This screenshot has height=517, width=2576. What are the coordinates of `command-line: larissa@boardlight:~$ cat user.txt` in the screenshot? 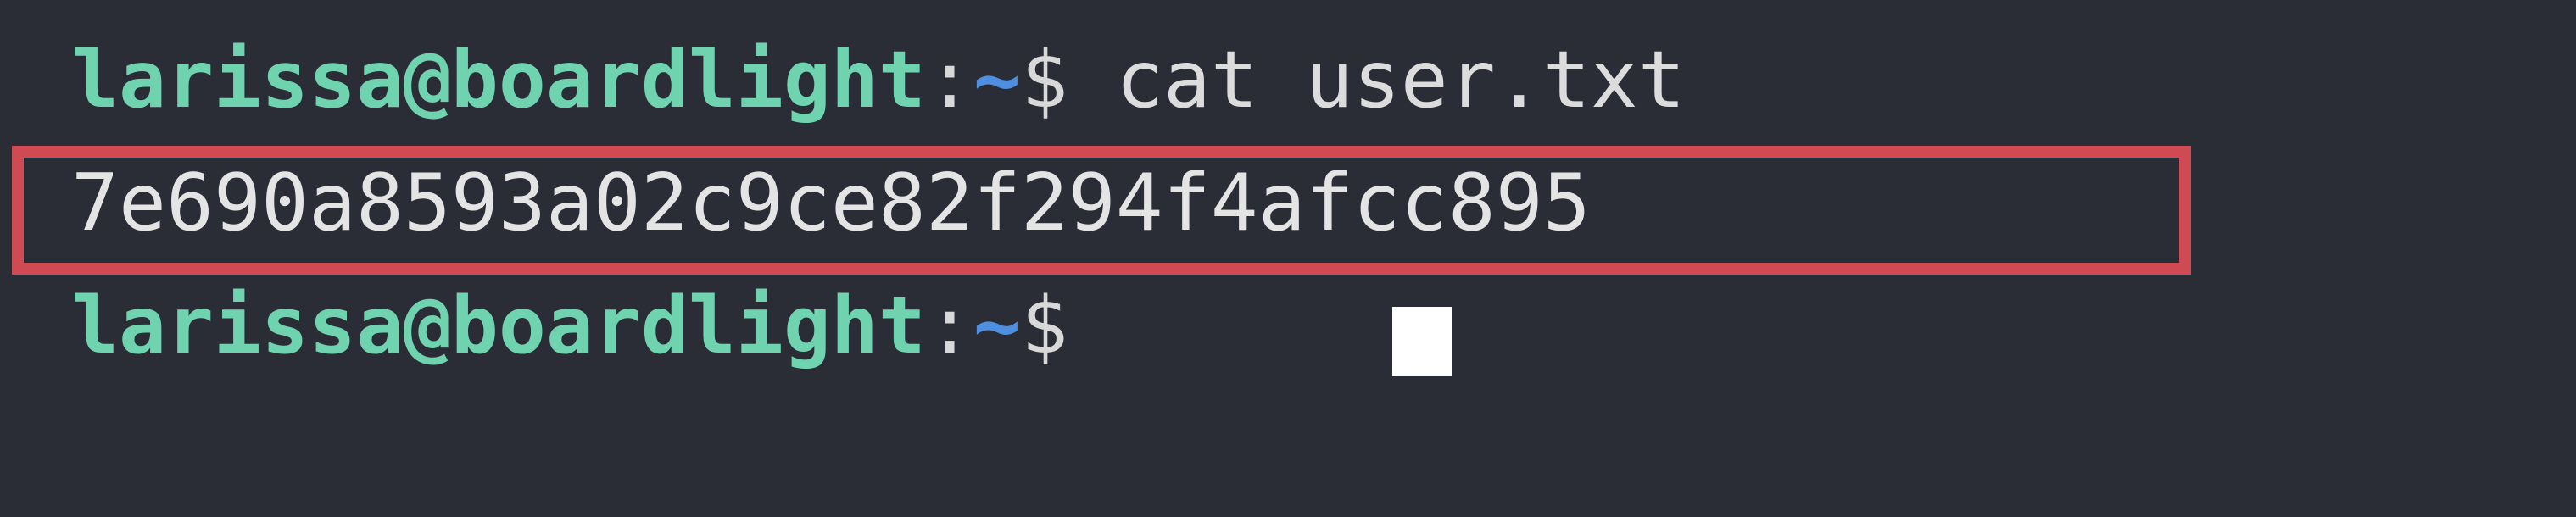 It's located at (878, 80).